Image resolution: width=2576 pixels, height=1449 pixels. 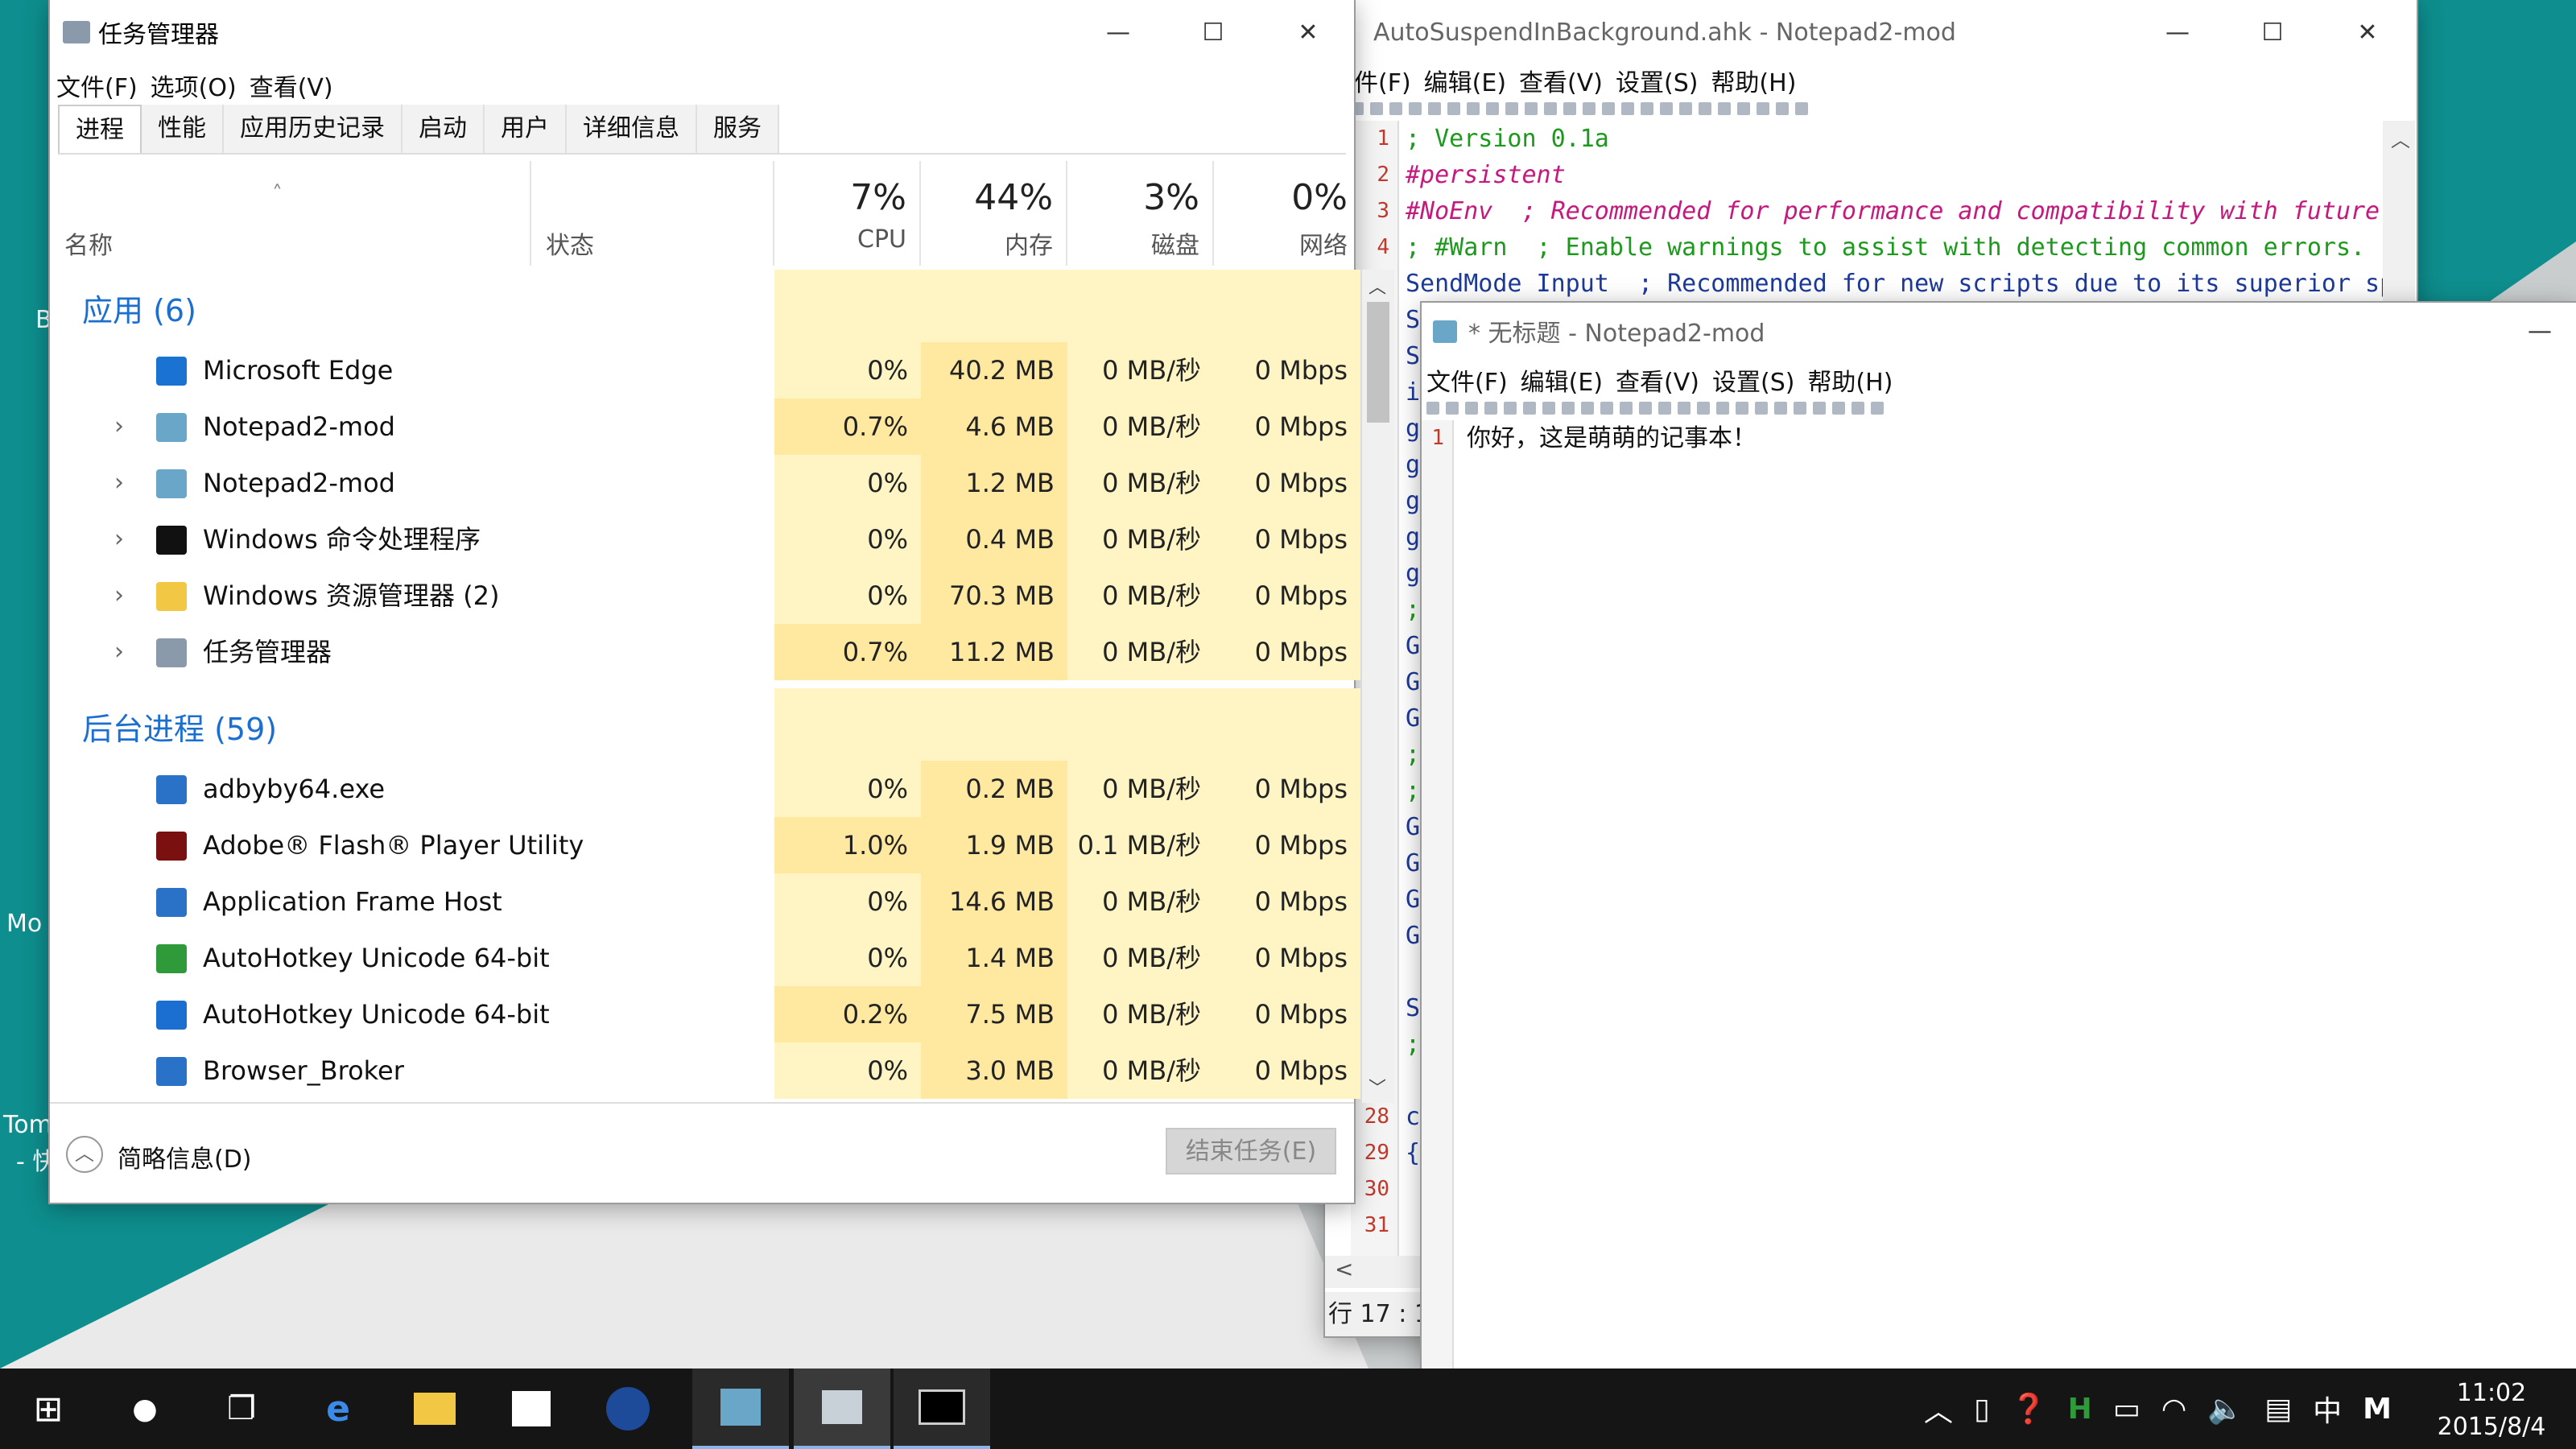 What do you see at coordinates (313, 129) in the screenshot?
I see `tab-app-history: 应用历史记录` at bounding box center [313, 129].